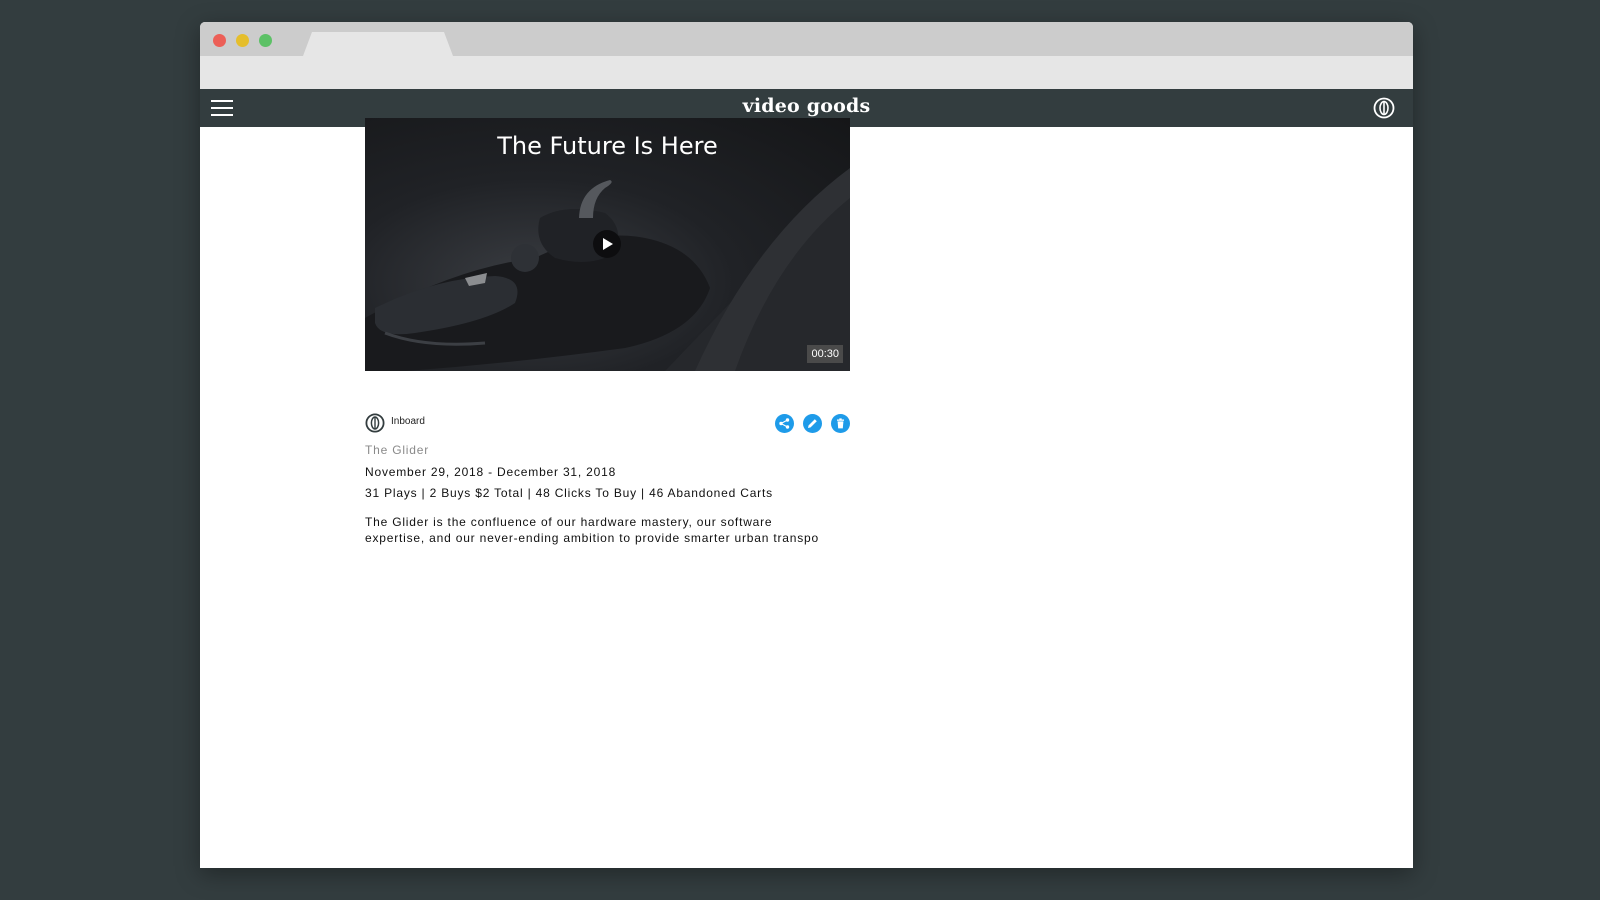 The image size is (1600, 900). What do you see at coordinates (378, 44) in the screenshot?
I see `browser-tab` at bounding box center [378, 44].